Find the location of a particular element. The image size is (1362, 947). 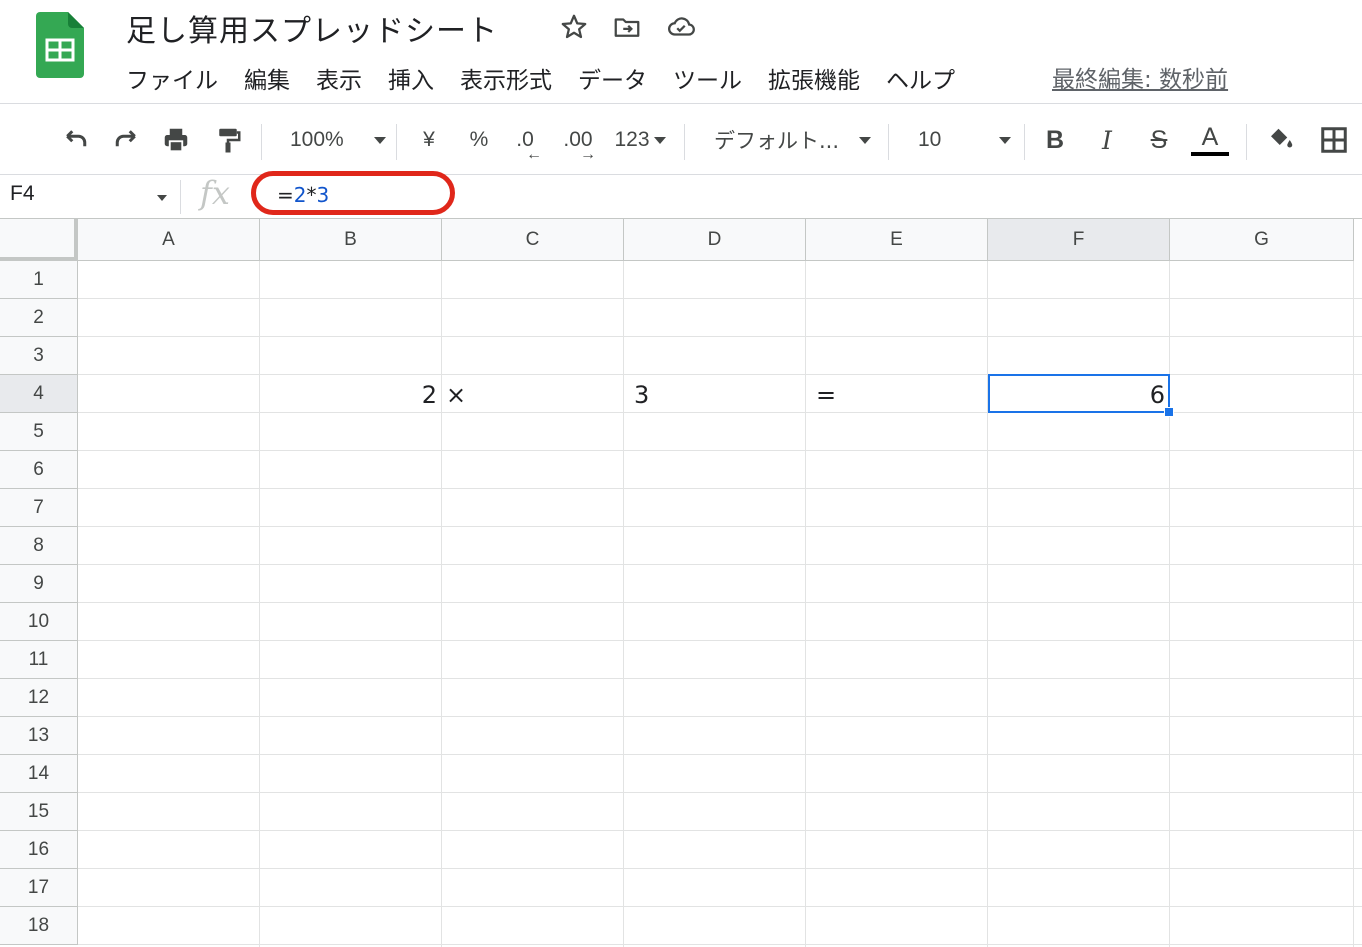

column-header-b: B is located at coordinates (351, 240).